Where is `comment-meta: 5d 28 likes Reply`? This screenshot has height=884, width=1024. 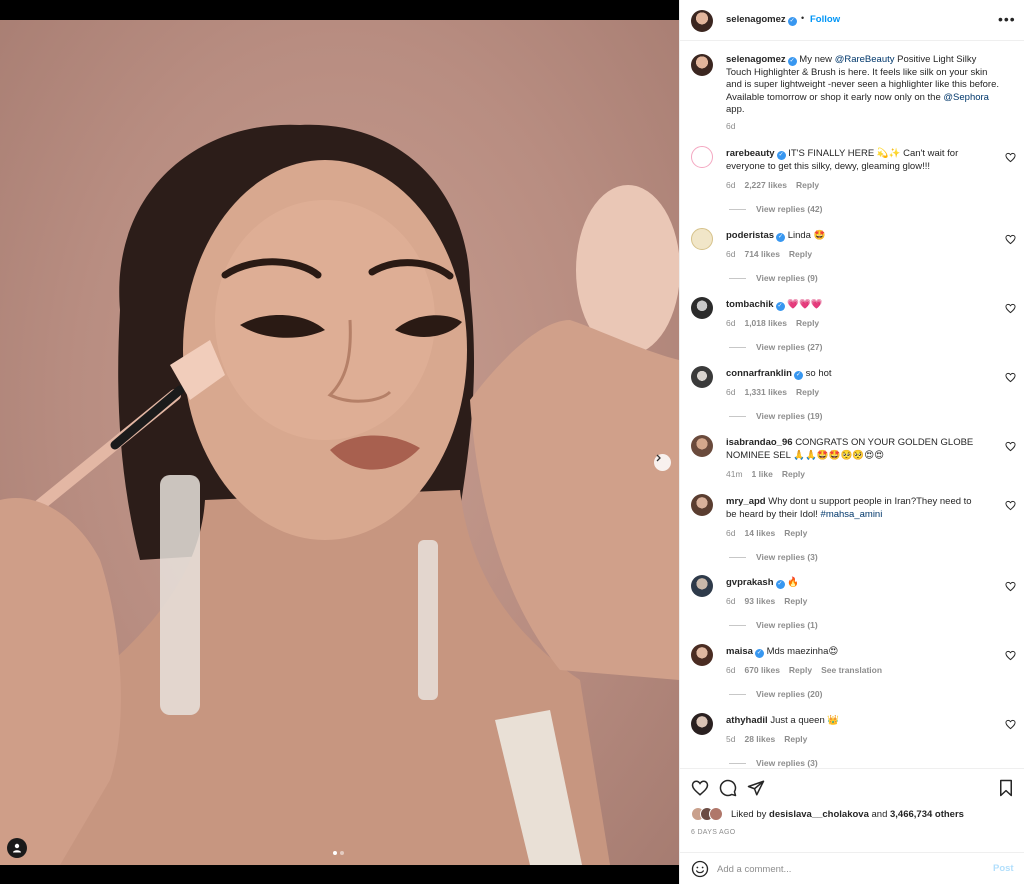
comment-meta: 5d 28 likes Reply is located at coordinates (771, 739).